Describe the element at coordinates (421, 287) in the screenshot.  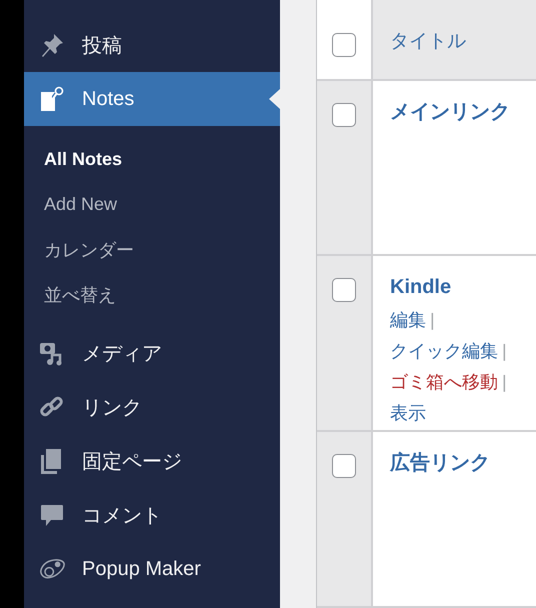
I see `note-title-link: Kindle` at that location.